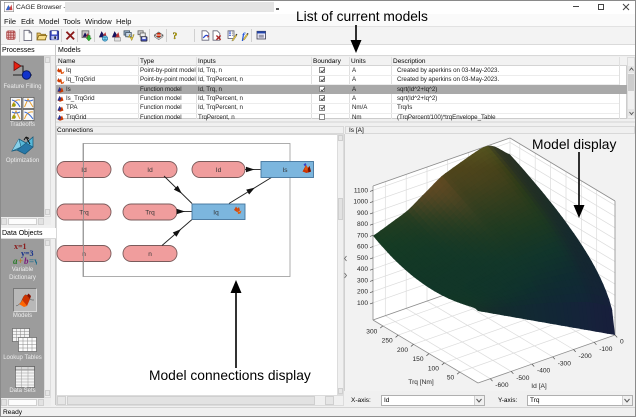 Image resolution: width=636 pixels, height=417 pixels. I want to click on svg-text: 900, so click(362, 213).